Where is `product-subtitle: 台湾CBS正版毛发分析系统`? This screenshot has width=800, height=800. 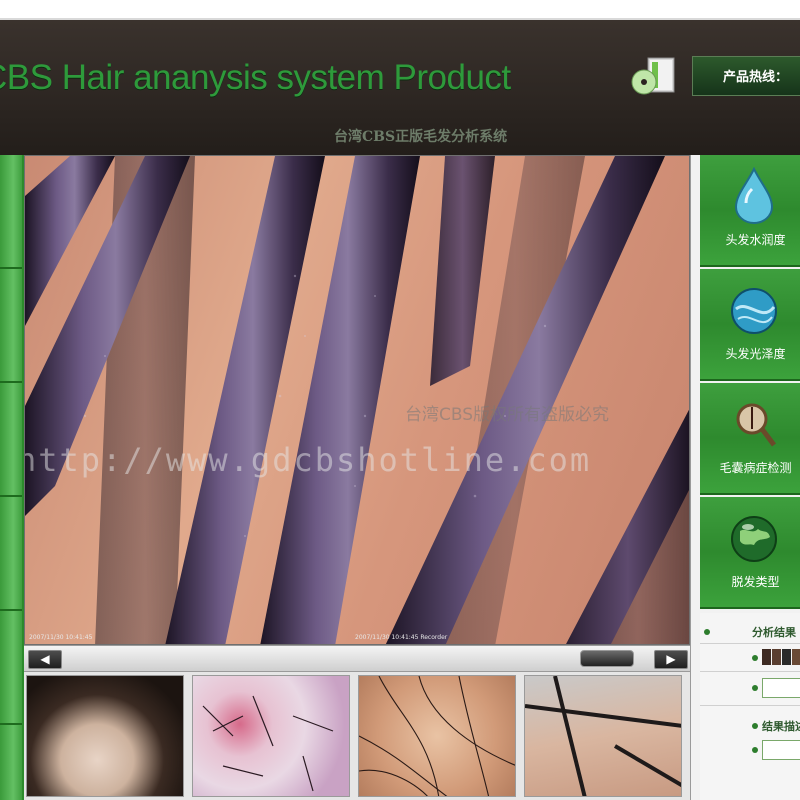
product-subtitle: 台湾CBS正版毛发分析系统 is located at coordinates (421, 137).